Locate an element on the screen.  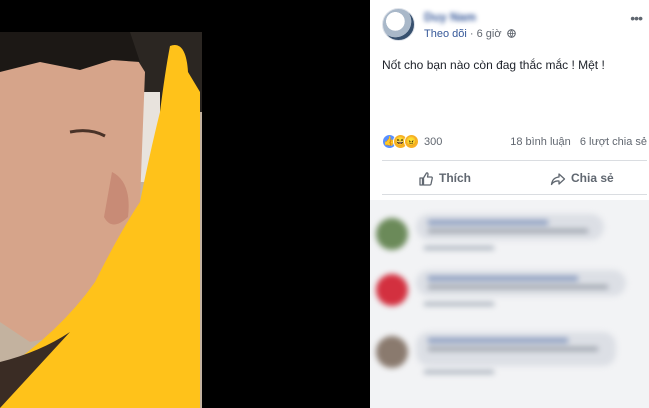
action-bar: Thích Chia sẻ is located at coordinates (514, 178).